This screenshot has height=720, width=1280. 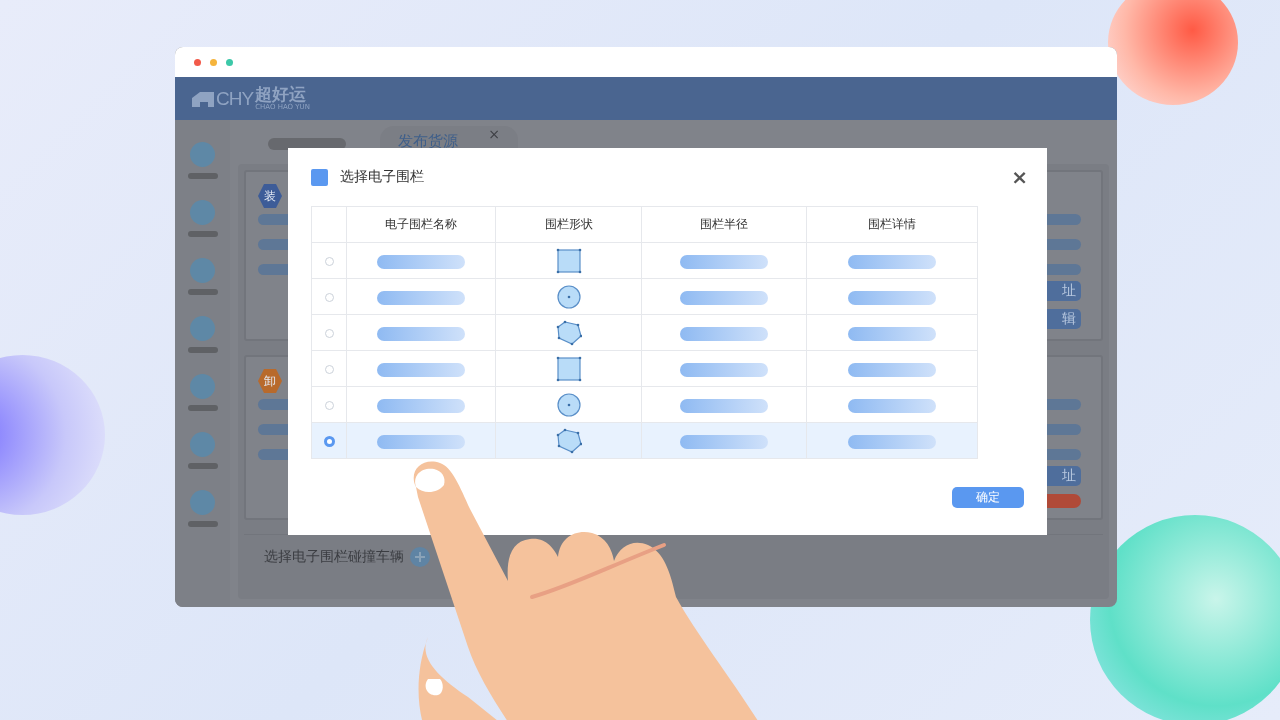 I want to click on add-icon, so click(x=420, y=557).